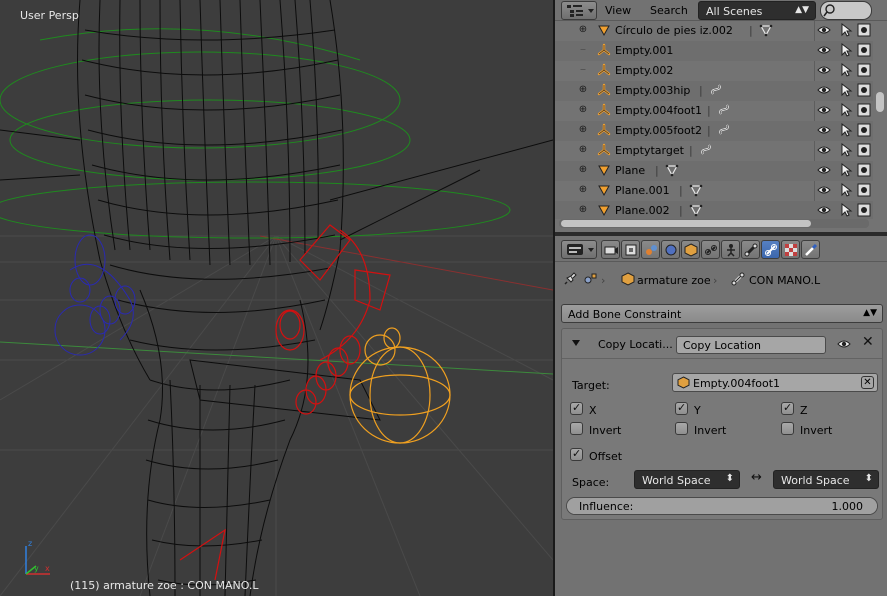 This screenshot has height=596, width=887. What do you see at coordinates (879, 119) in the screenshot?
I see `outliner-vertical-scrollbar` at bounding box center [879, 119].